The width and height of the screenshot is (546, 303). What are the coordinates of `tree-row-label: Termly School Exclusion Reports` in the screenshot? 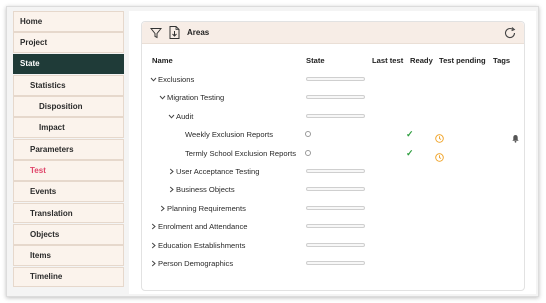 It's located at (240, 153).